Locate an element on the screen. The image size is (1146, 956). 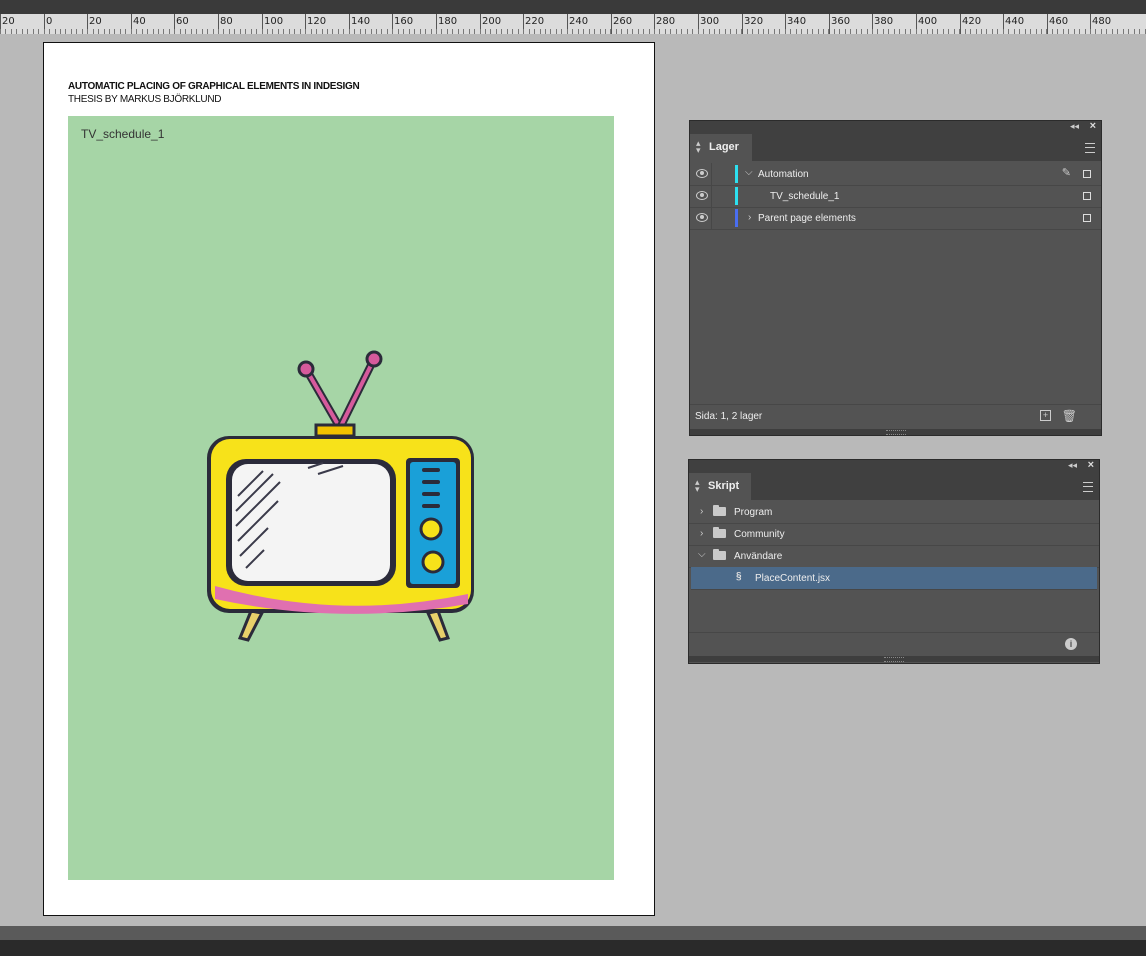
layer-name: Automation is located at coordinates (783, 174).